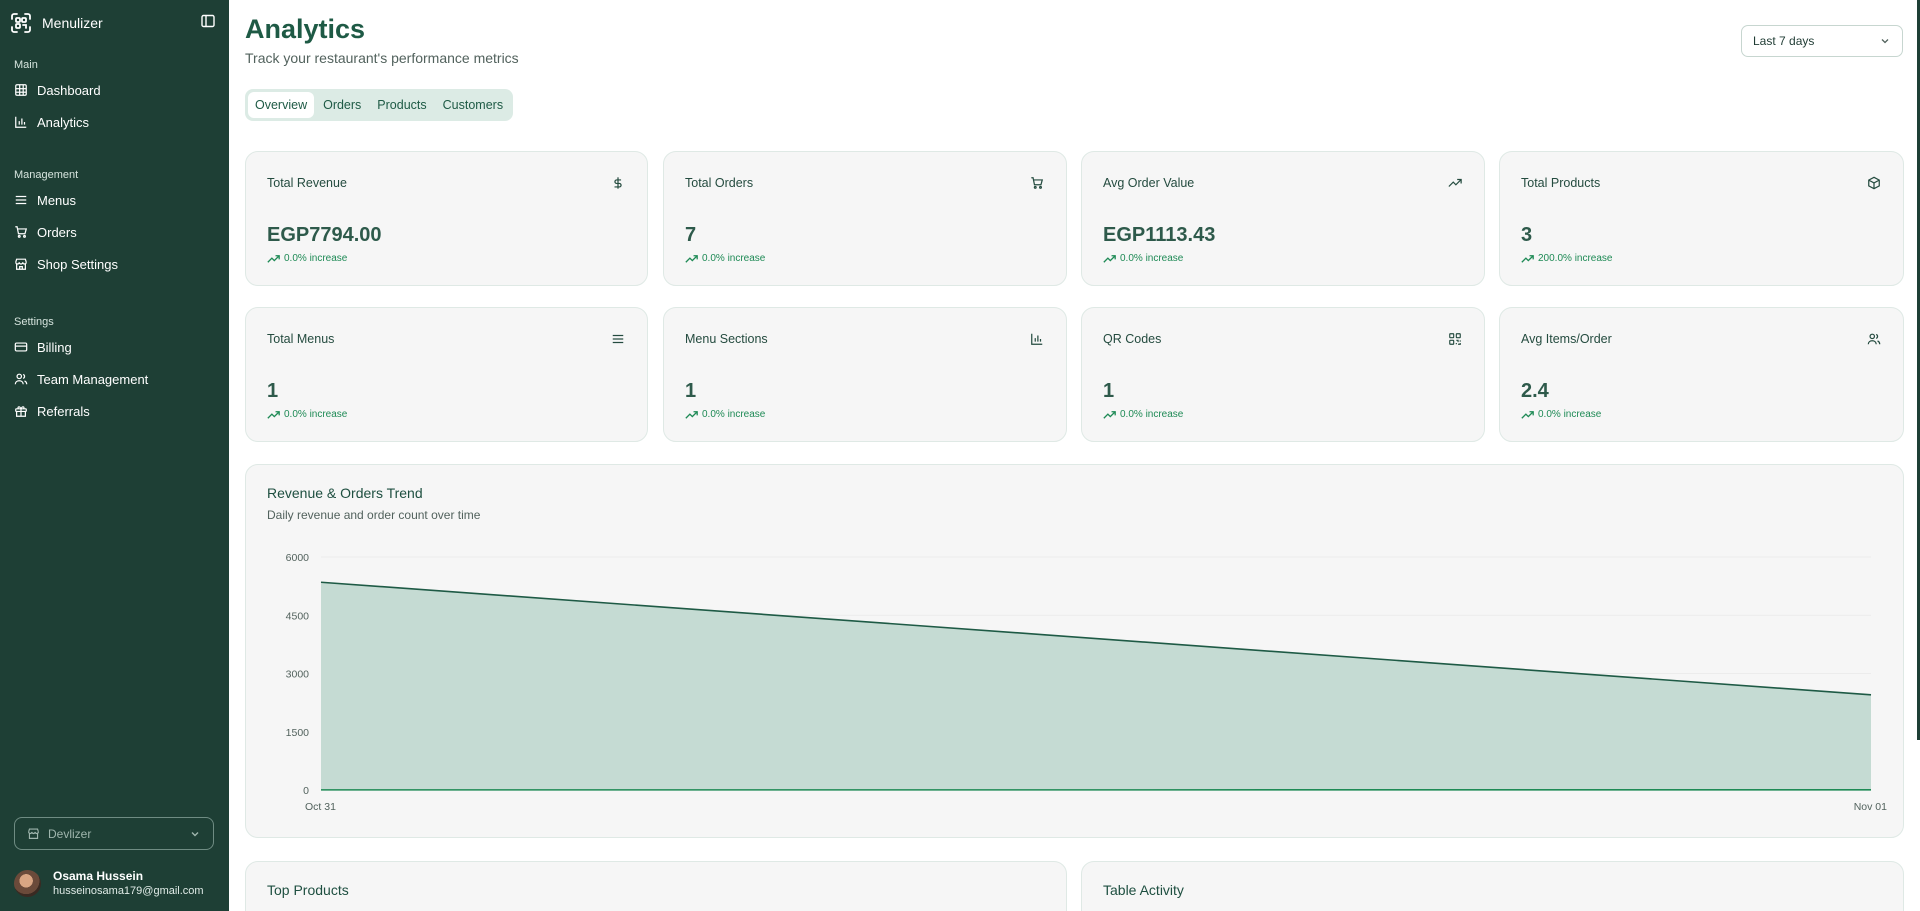 This screenshot has height=911, width=1920. What do you see at coordinates (1870, 807) in the screenshot?
I see `x-tick-label: Nov 01` at bounding box center [1870, 807].